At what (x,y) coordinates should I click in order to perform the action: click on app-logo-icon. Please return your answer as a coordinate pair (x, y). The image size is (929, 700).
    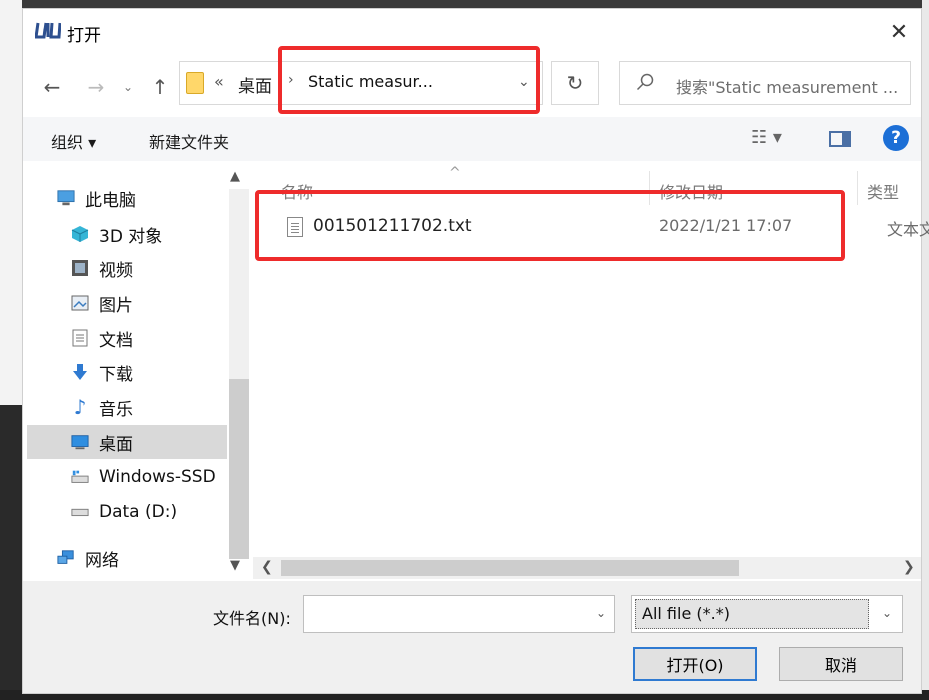
    Looking at the image, I should click on (48, 31).